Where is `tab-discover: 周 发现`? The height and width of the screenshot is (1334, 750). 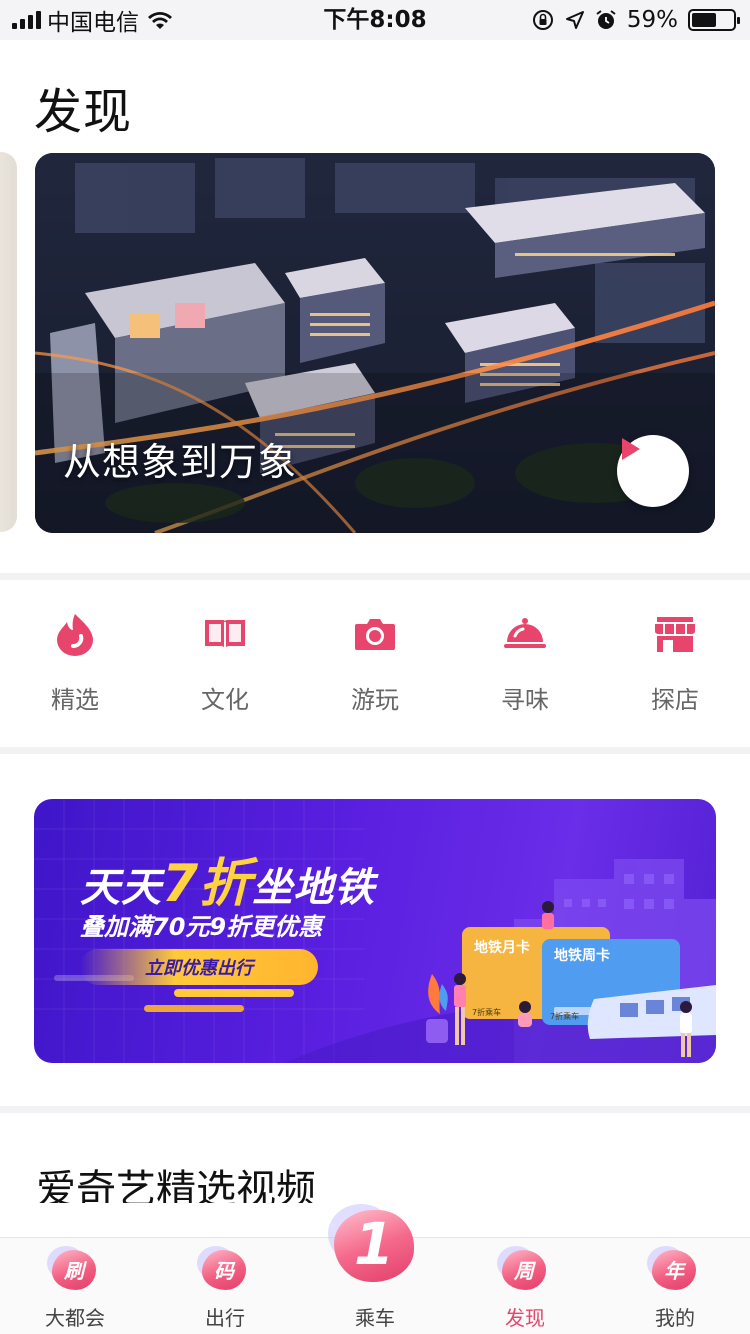
tab-discover: 周 发现 is located at coordinates (525, 1286).